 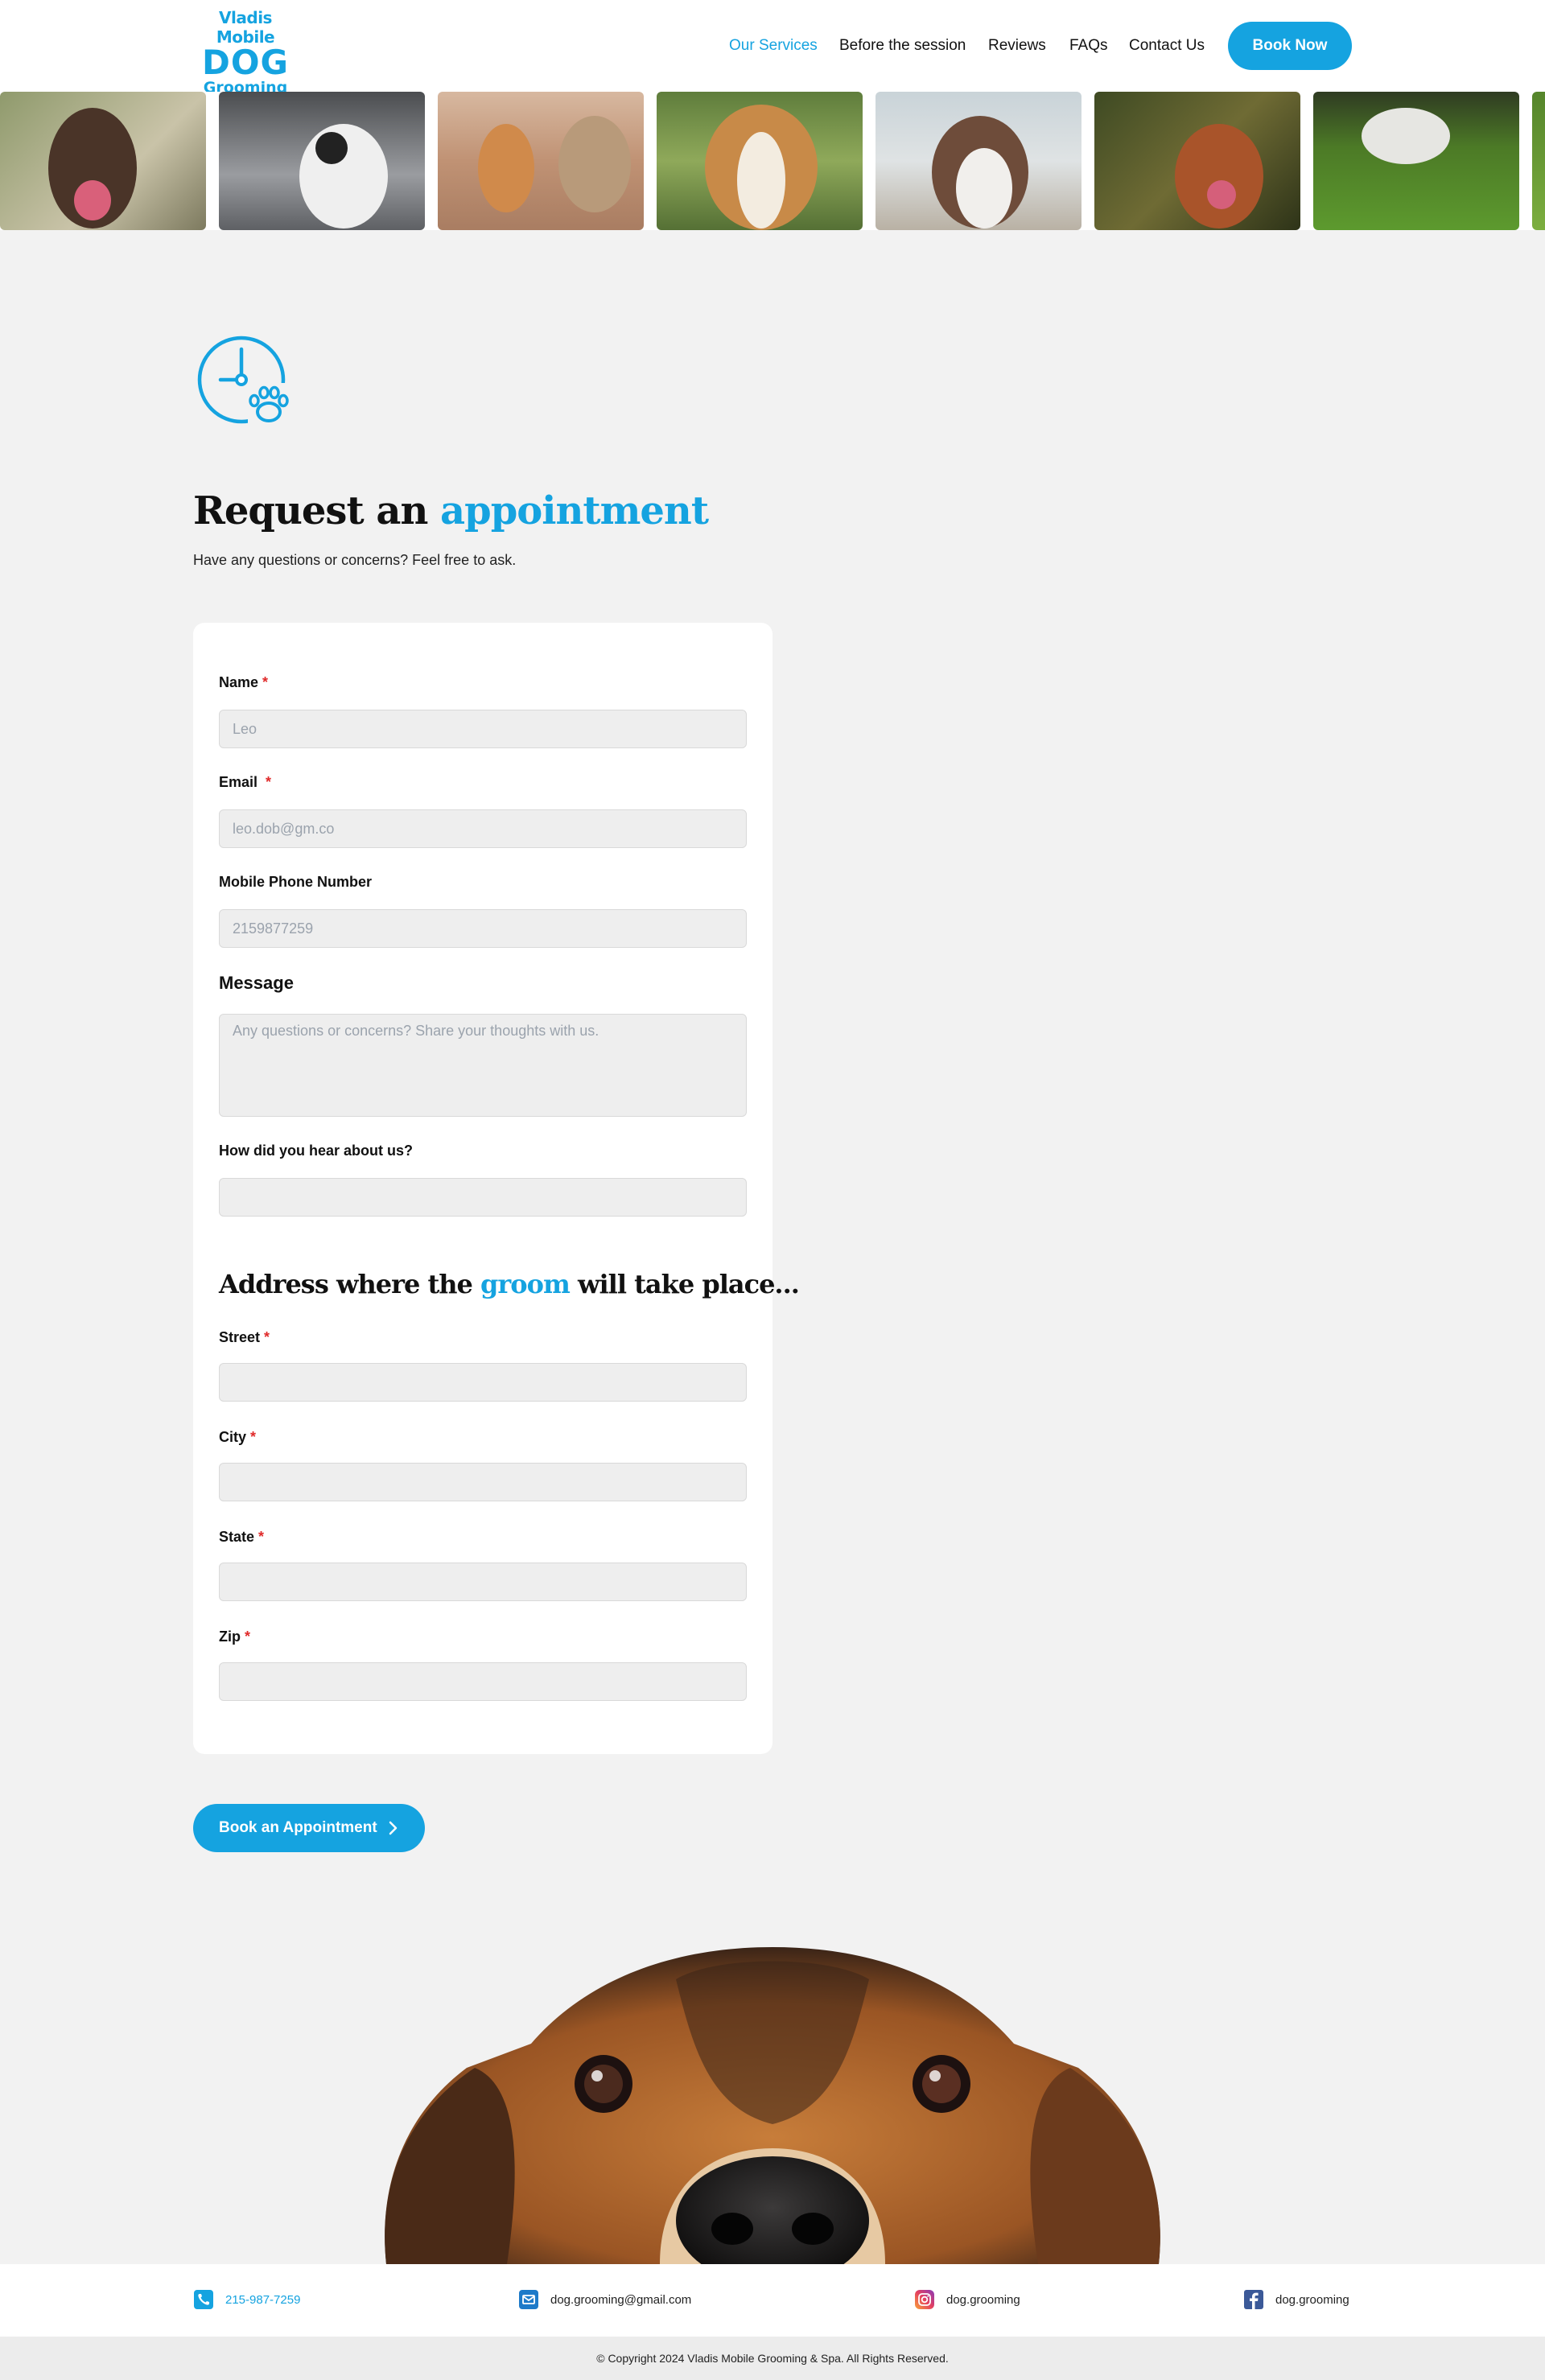 I want to click on book-appointment-label: Book an Appointment, so click(x=298, y=1827).